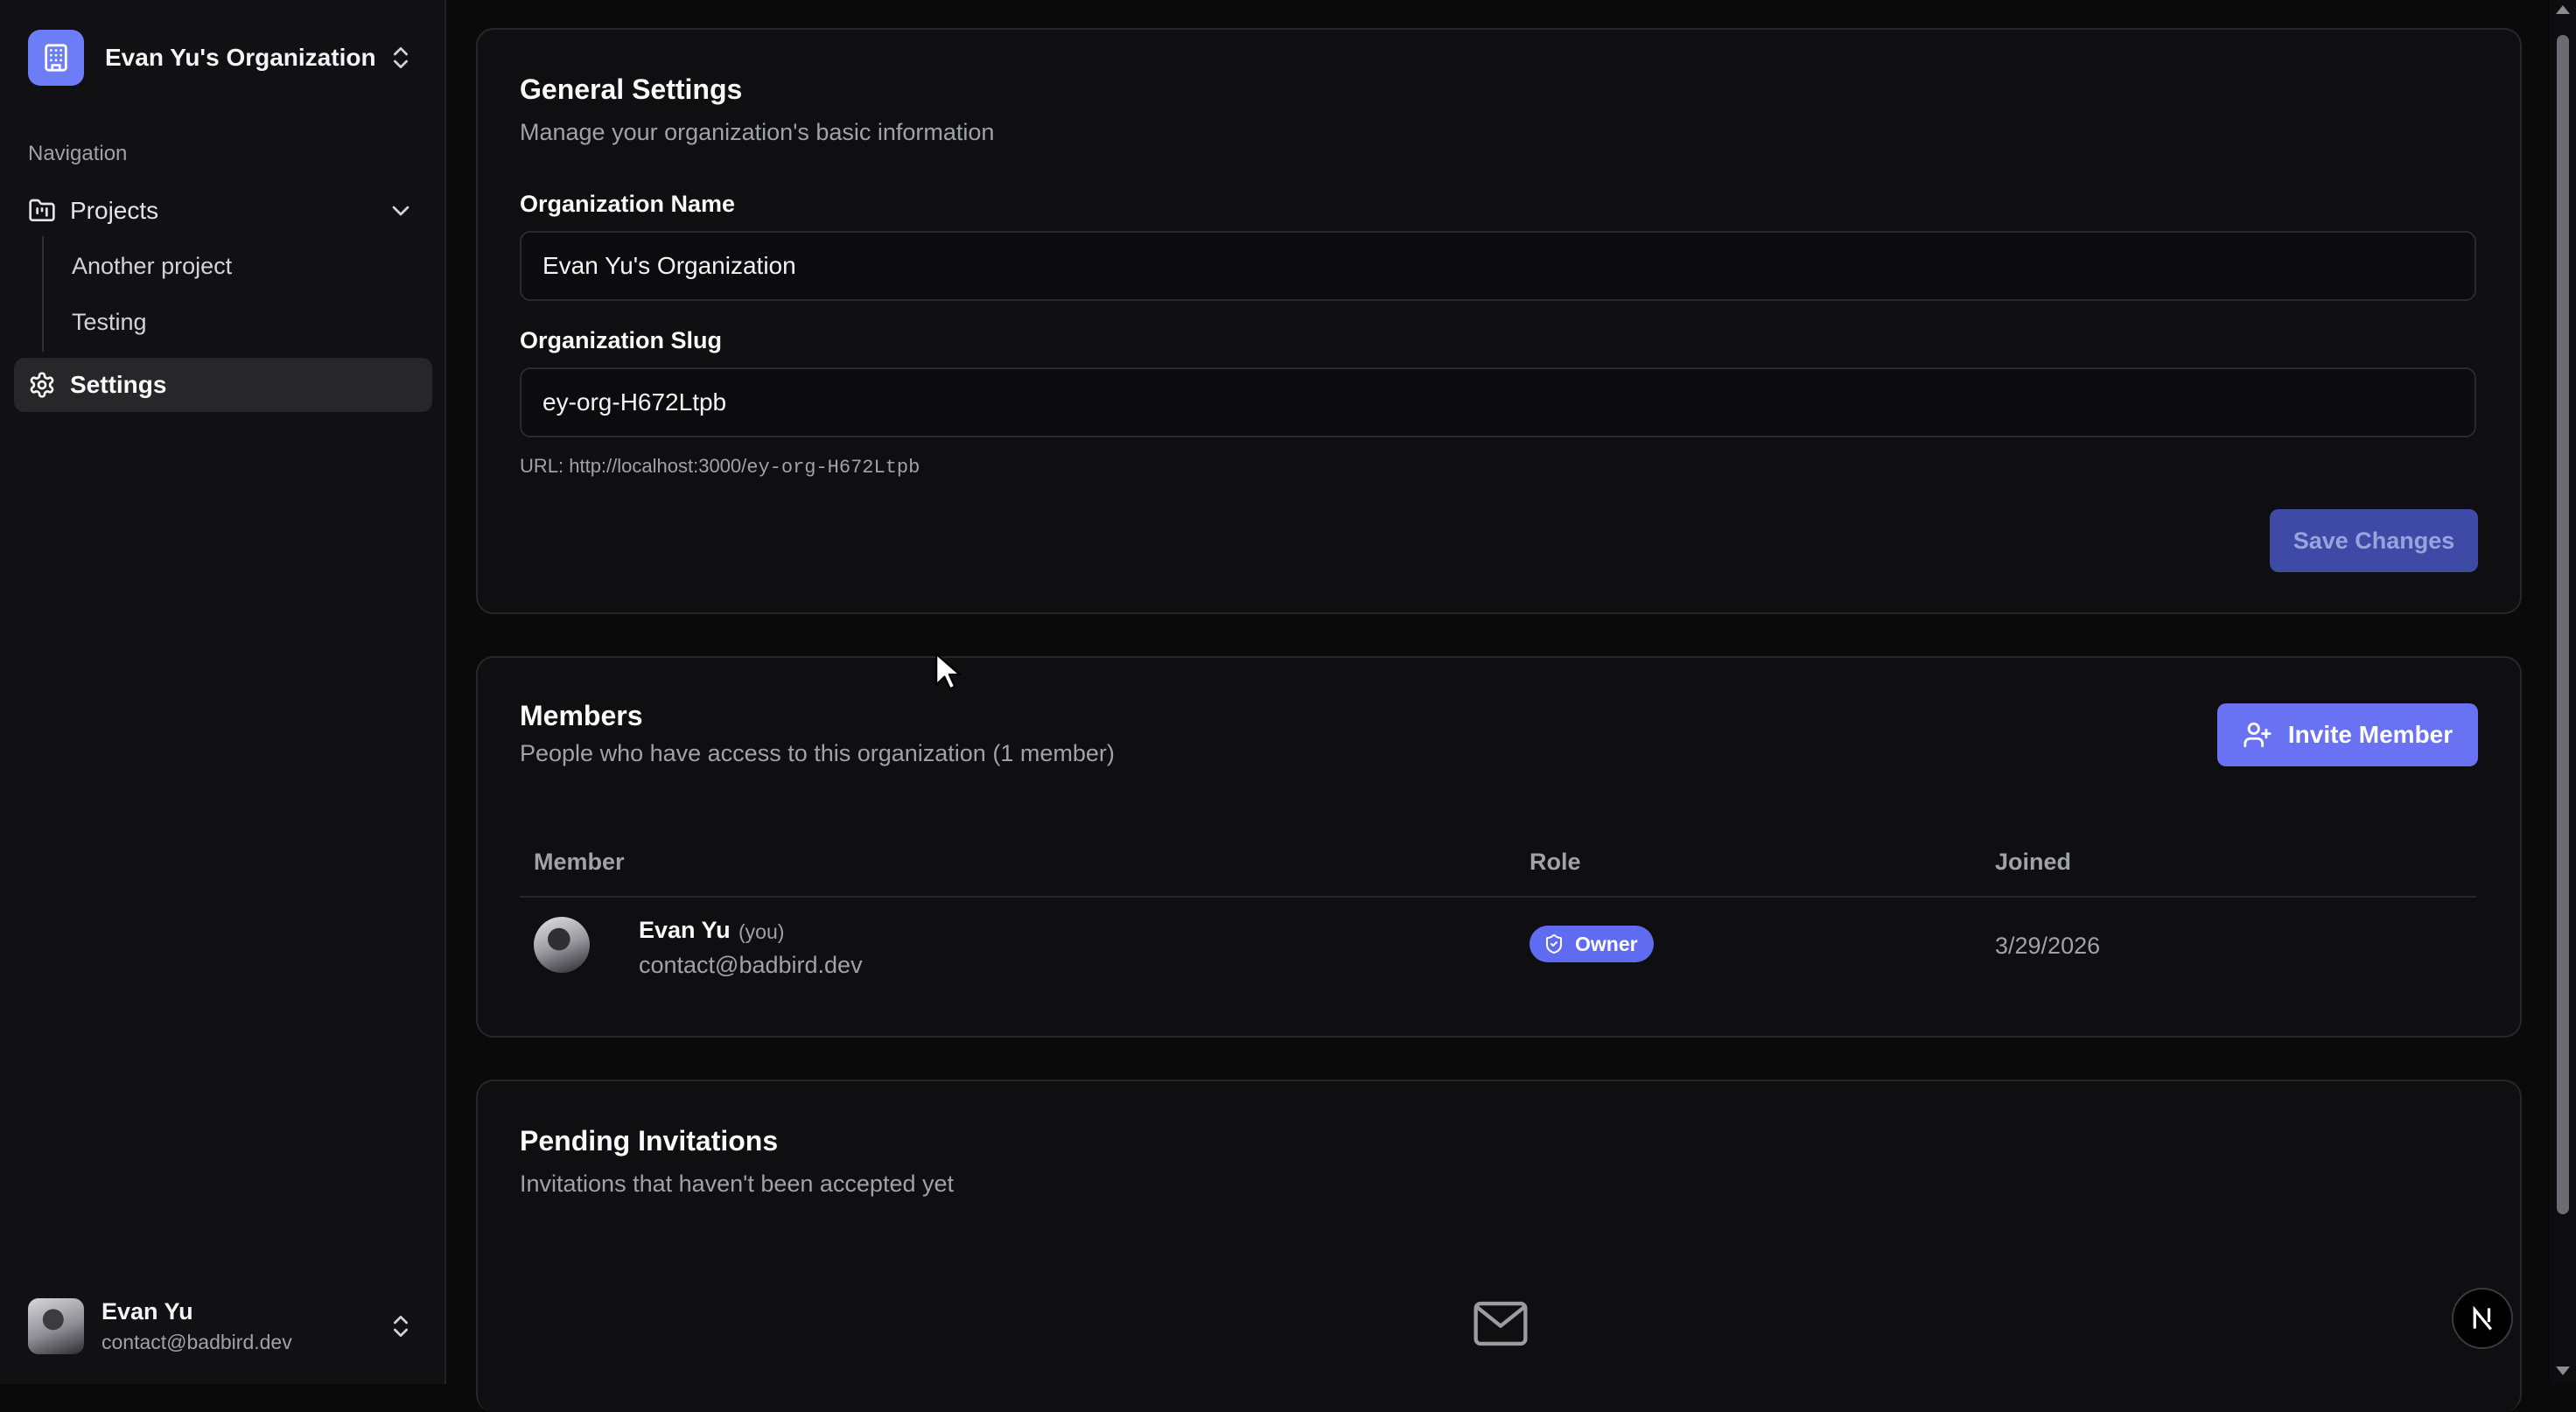 The image size is (2576, 1412). Describe the element at coordinates (2563, 1371) in the screenshot. I see `scroll-down-arrow` at that location.